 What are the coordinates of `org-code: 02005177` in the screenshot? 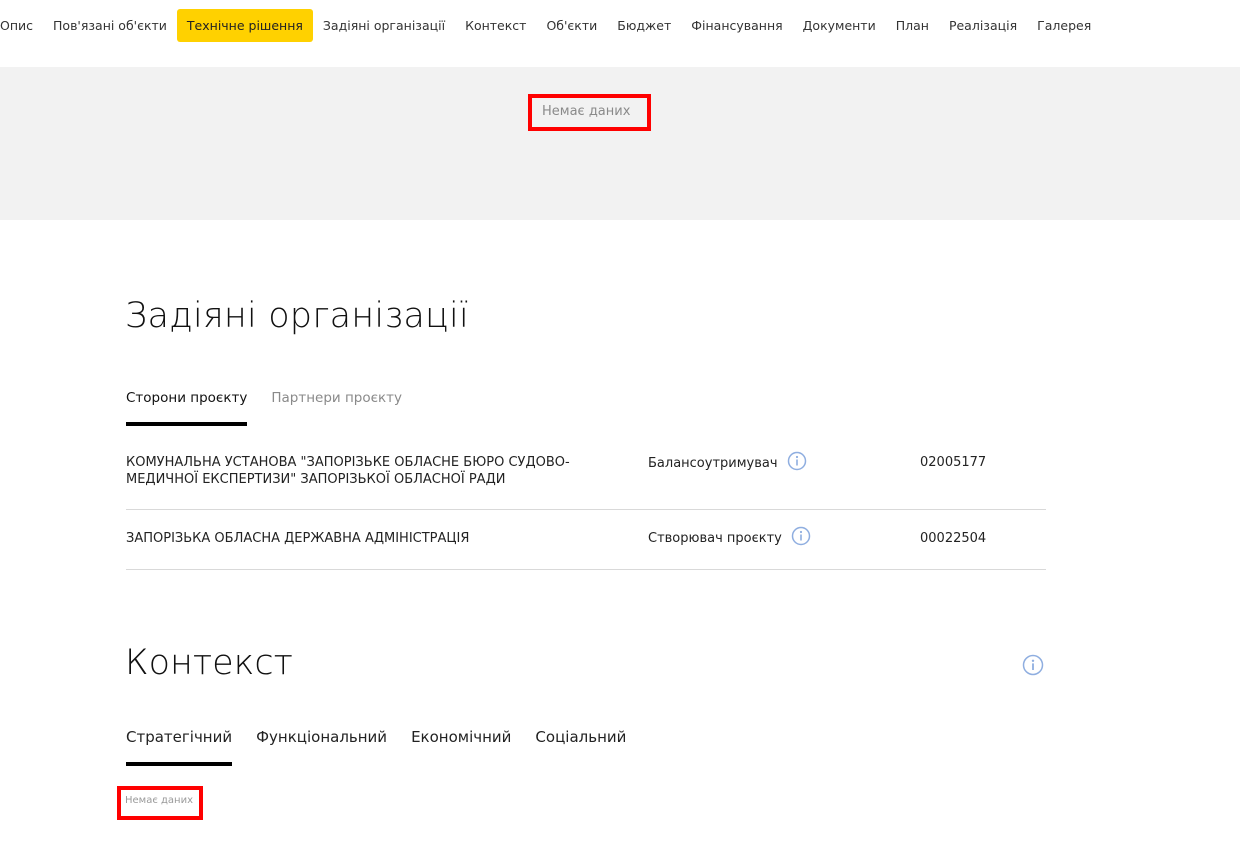 It's located at (953, 462).